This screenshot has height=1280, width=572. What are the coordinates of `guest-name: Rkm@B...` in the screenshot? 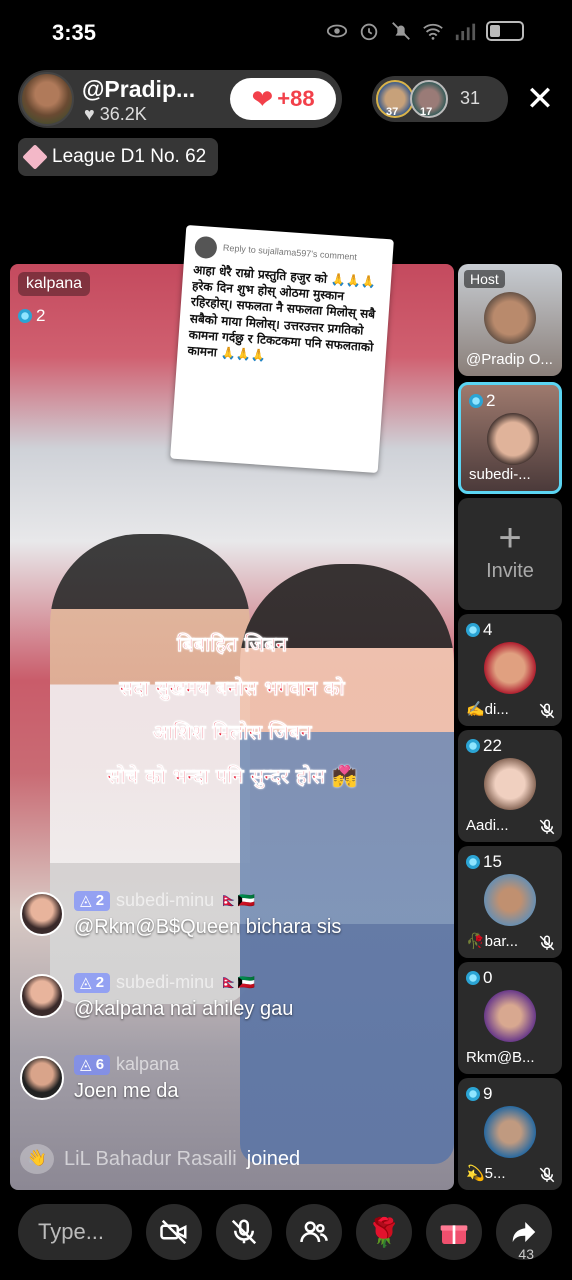 It's located at (500, 1057).